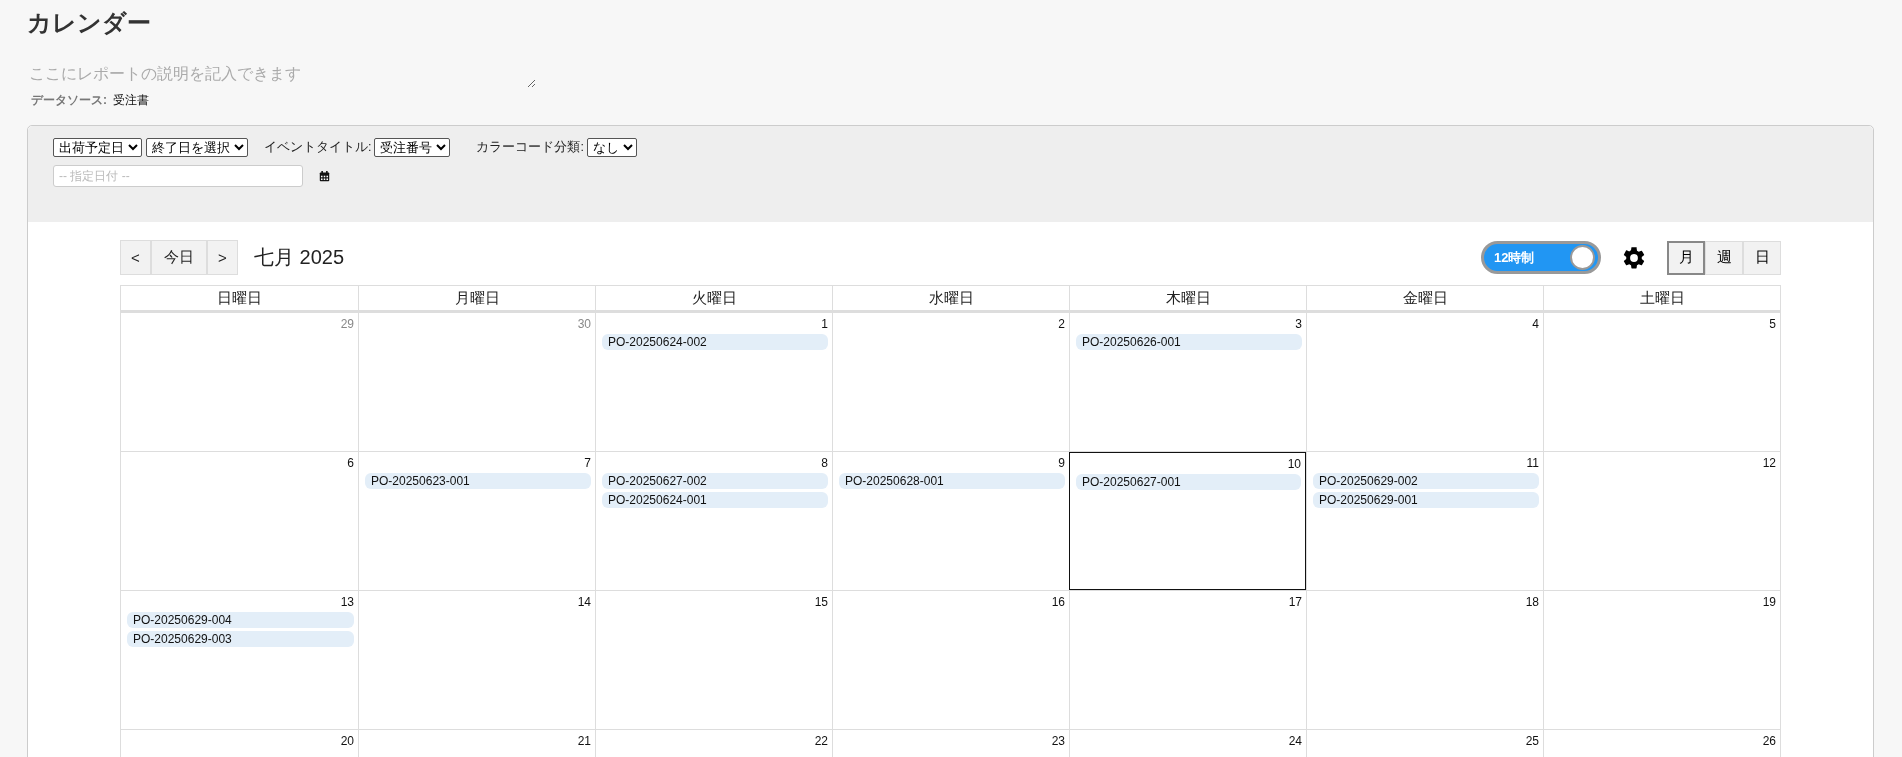  Describe the element at coordinates (1535, 324) in the screenshot. I see `day-number: 4` at that location.